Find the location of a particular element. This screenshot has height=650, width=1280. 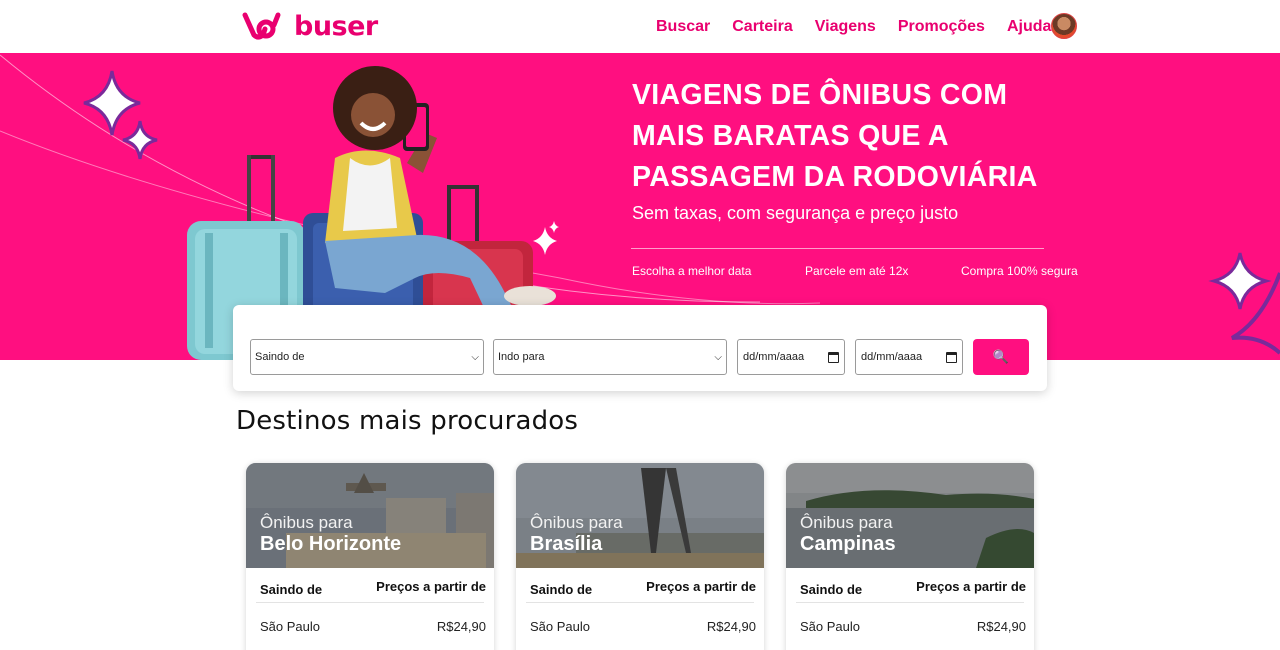

nav-promocoes: Promoções is located at coordinates (941, 27).